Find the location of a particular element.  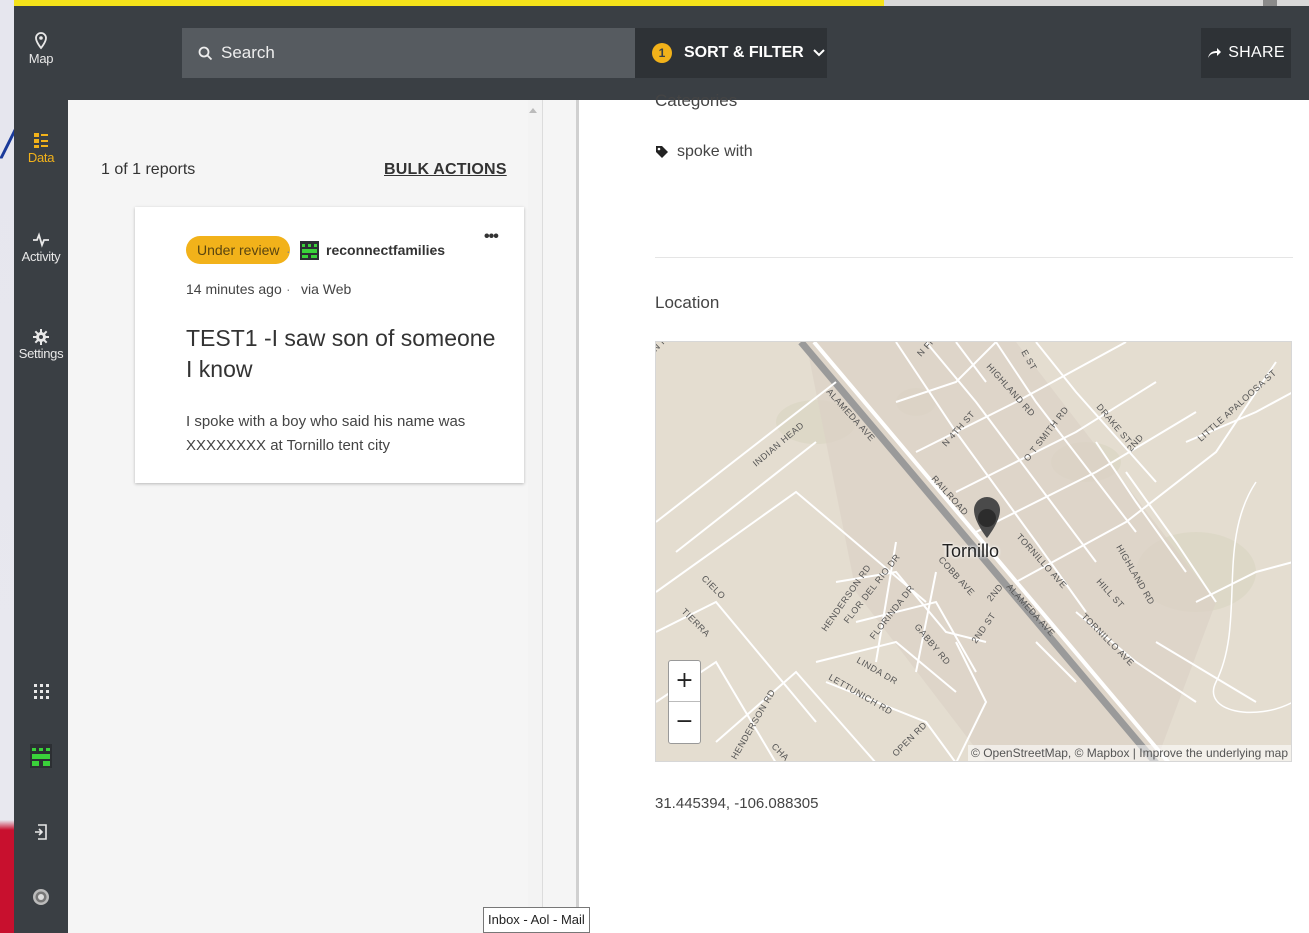

post-source: via Web is located at coordinates (326, 289).